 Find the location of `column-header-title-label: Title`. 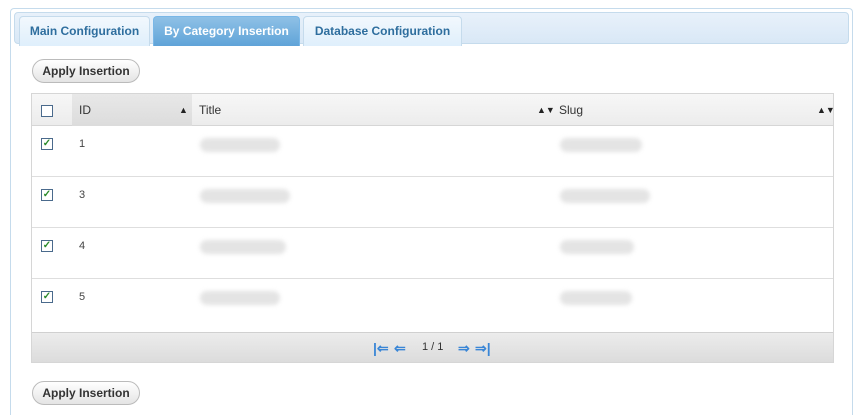

column-header-title-label: Title is located at coordinates (210, 110).